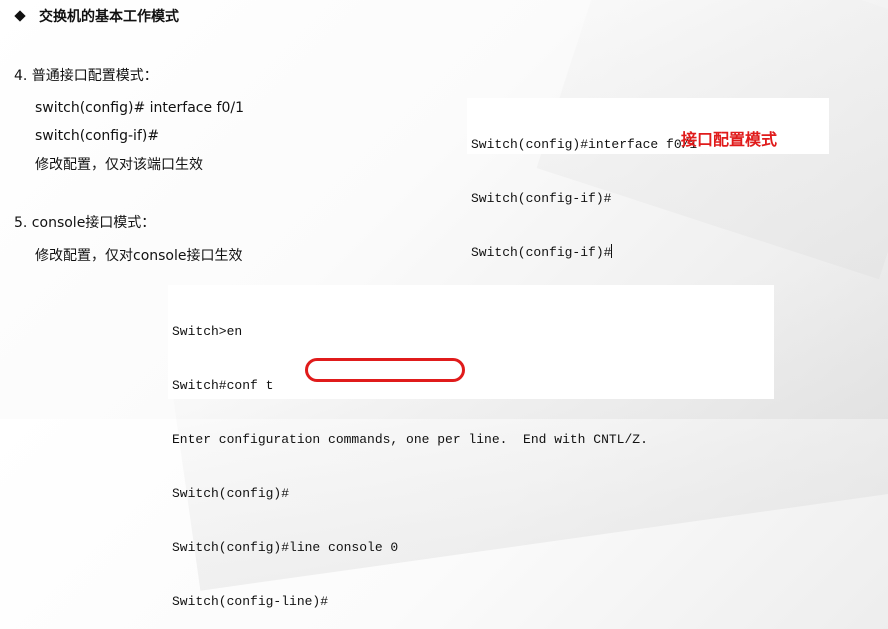 This screenshot has width=888, height=629. What do you see at coordinates (729, 139) in the screenshot?
I see `interface-mode-annotation: 接口配置模式` at bounding box center [729, 139].